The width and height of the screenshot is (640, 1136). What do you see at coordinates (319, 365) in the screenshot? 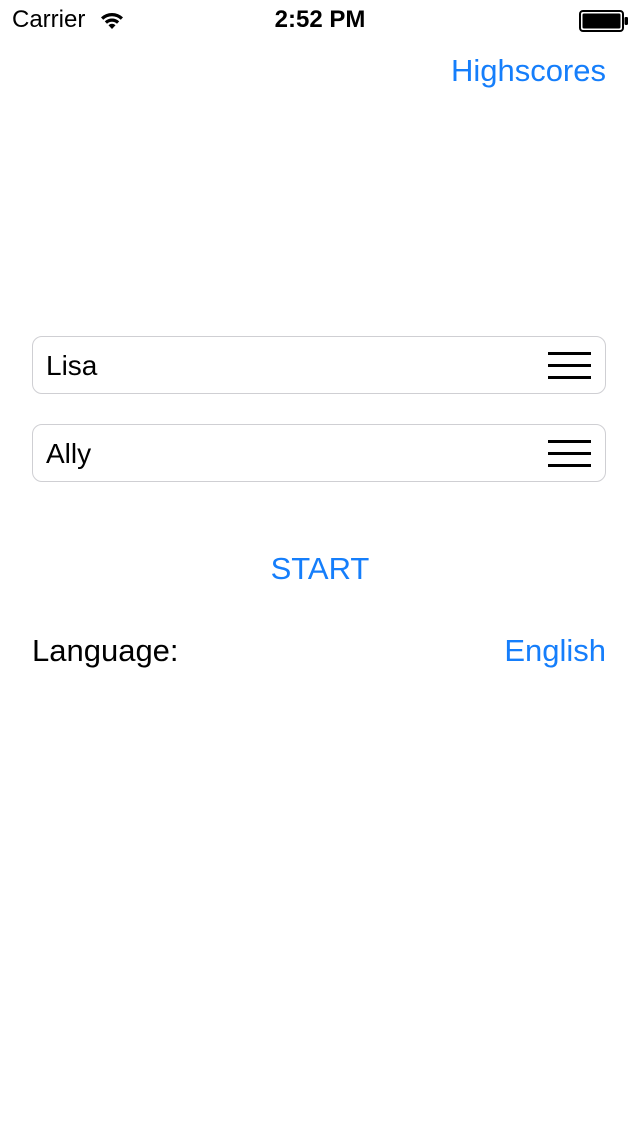
I see `player-row: Lisa` at bounding box center [319, 365].